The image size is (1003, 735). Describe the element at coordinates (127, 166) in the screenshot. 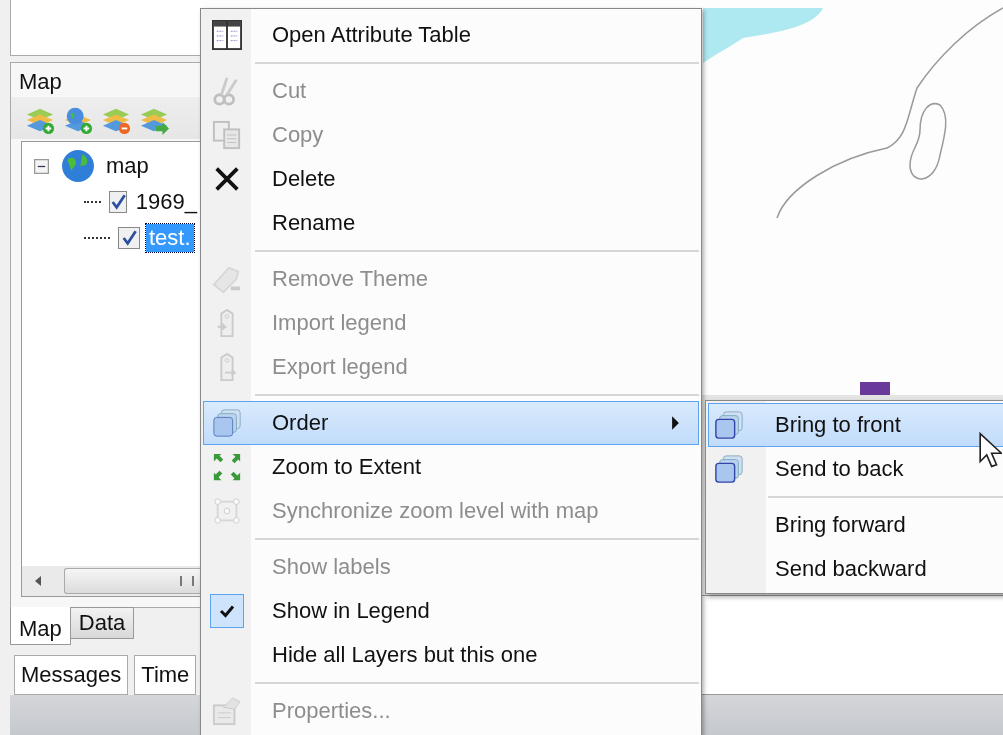

I see `tree-node-label: map` at that location.